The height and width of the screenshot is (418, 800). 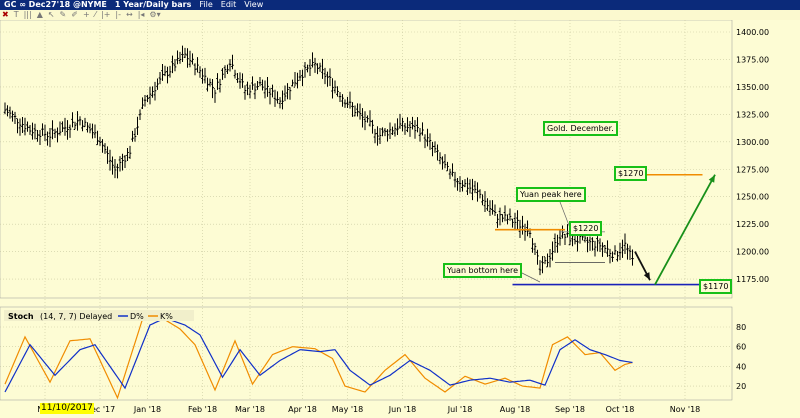 What do you see at coordinates (166, 316) in the screenshot?
I see `stoch-k-legend: K%` at bounding box center [166, 316].